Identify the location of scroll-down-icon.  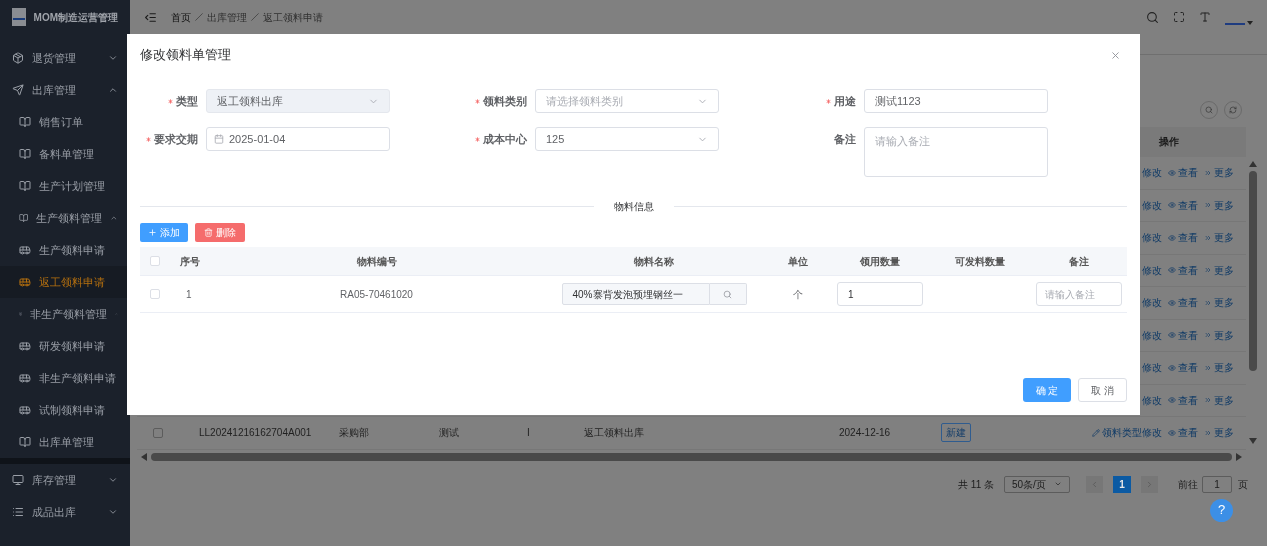
(1253, 440).